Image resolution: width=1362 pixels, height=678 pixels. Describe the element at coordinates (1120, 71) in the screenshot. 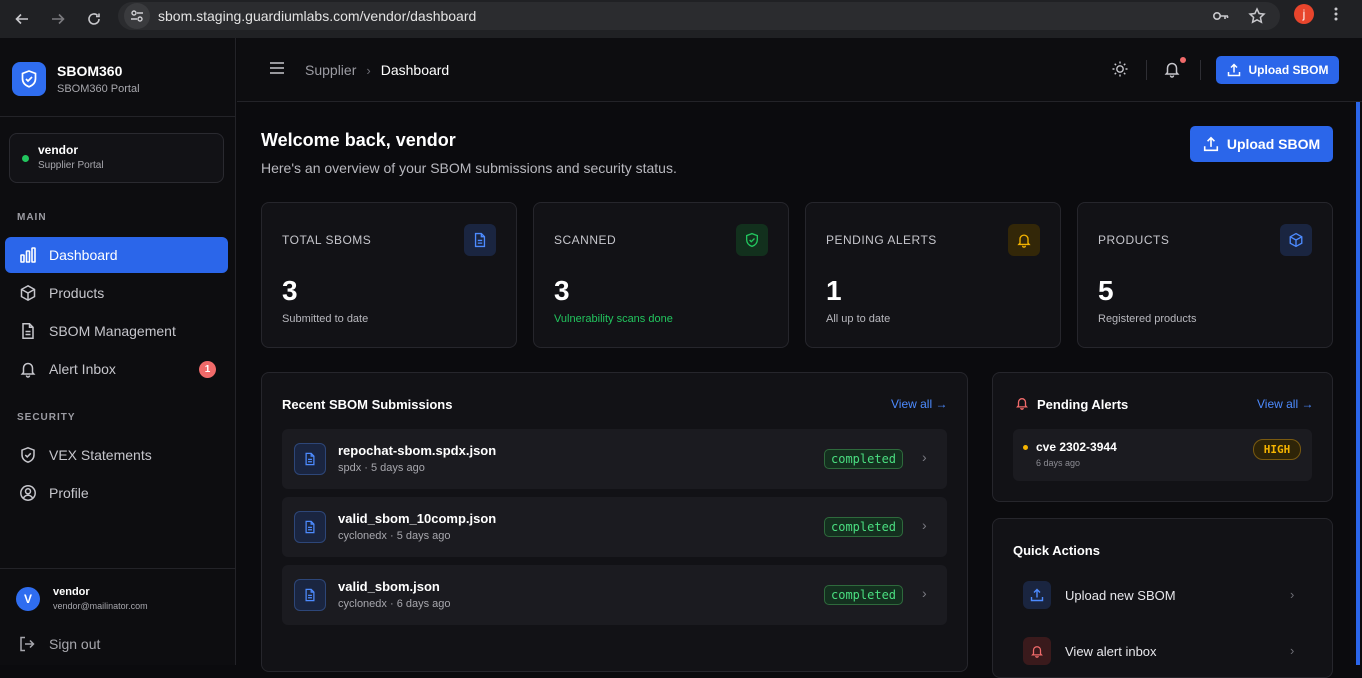

I see `theme-toggle-sun-icon` at that location.